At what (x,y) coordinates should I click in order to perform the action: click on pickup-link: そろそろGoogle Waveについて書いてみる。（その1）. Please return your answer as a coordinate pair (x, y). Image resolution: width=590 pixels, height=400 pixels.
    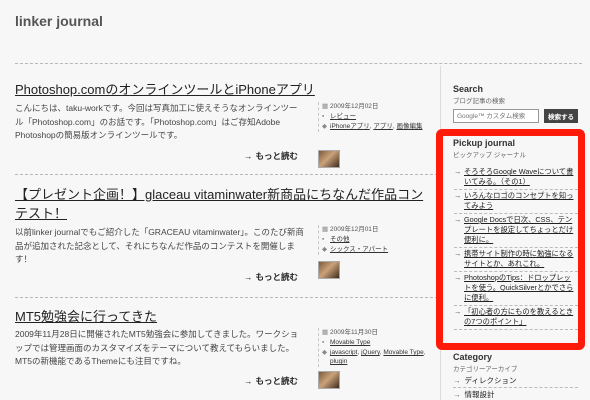
    Looking at the image, I should click on (521, 177).